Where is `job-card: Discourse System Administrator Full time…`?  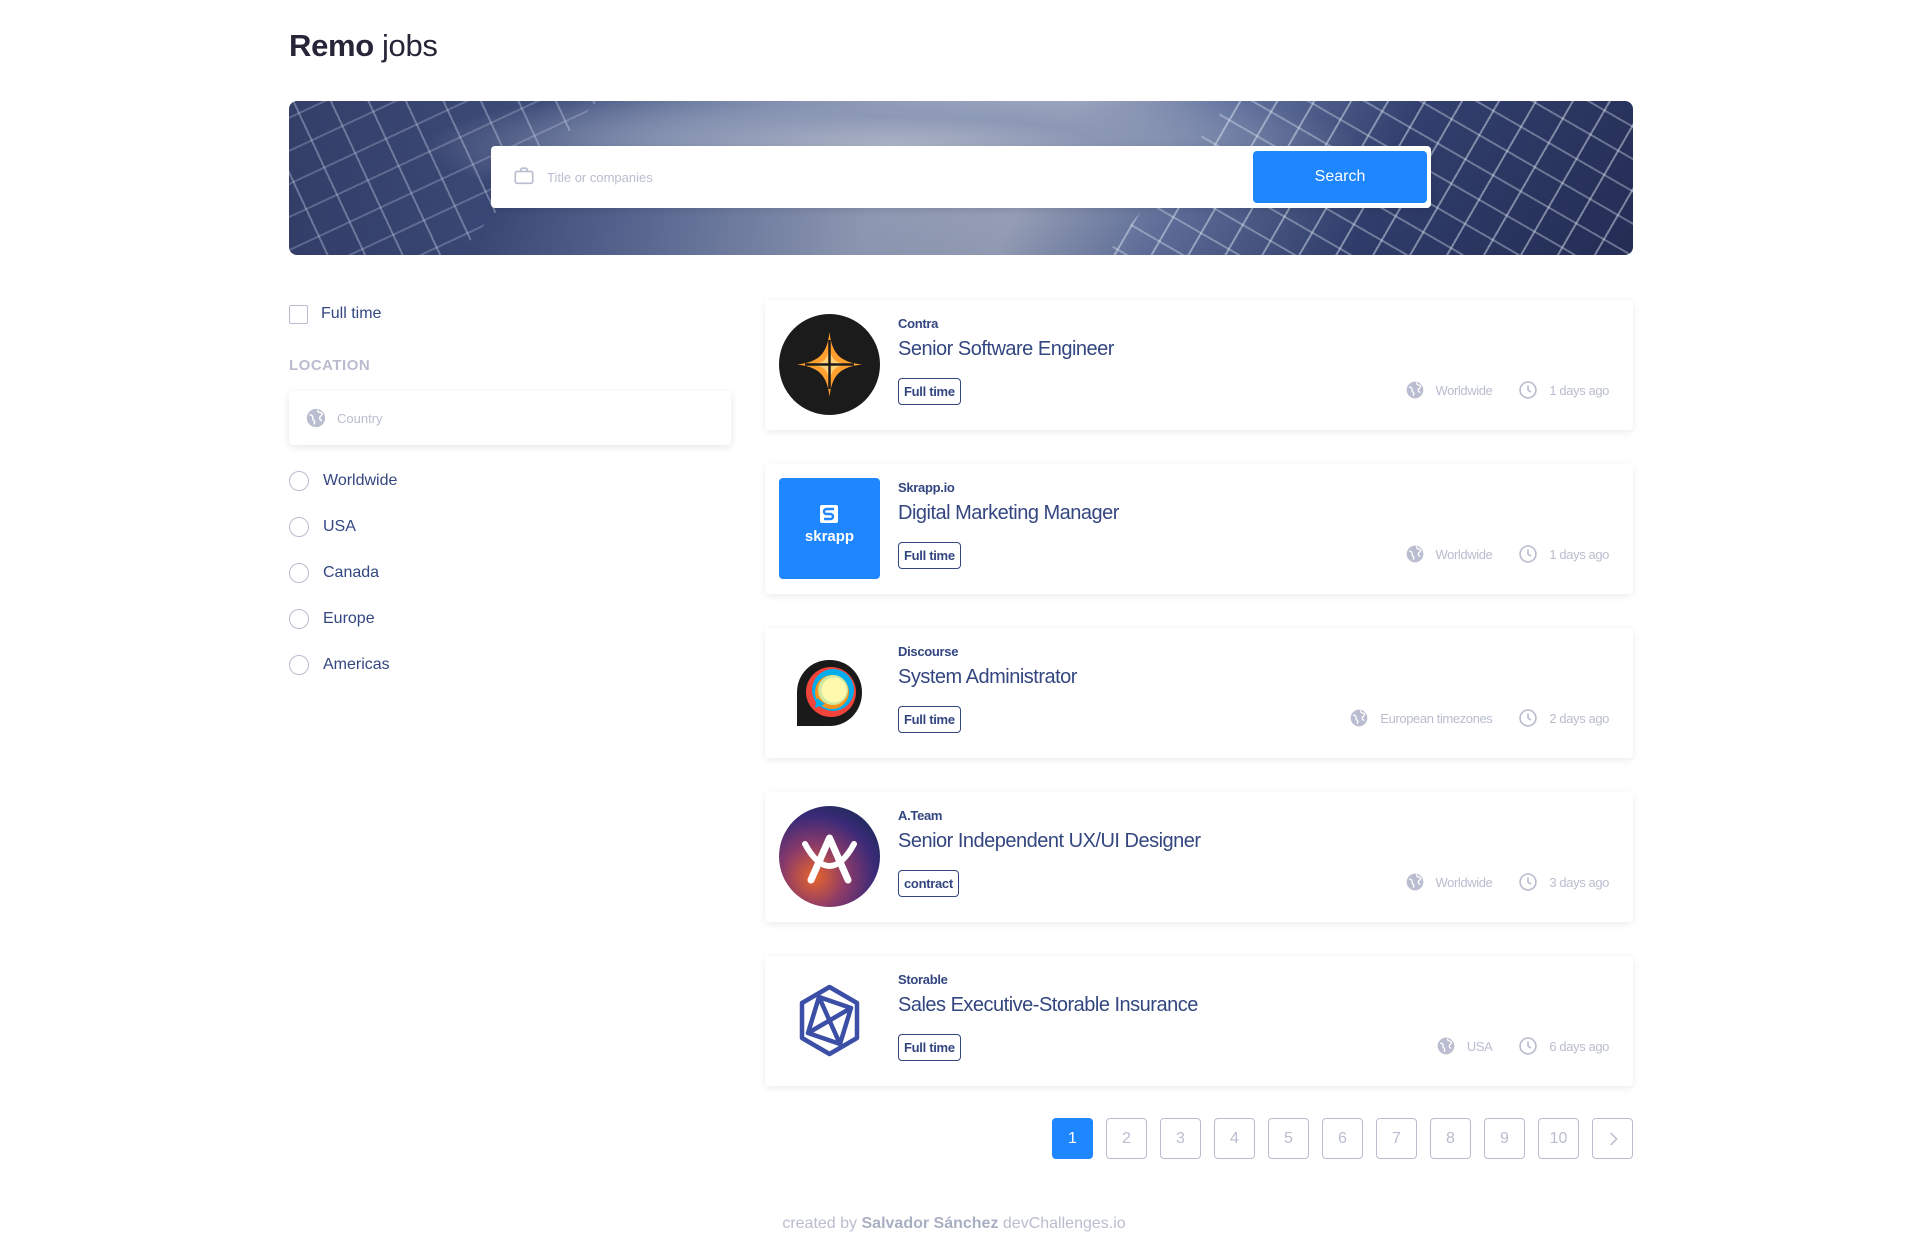 job-card: Discourse System Administrator Full time… is located at coordinates (1199, 693).